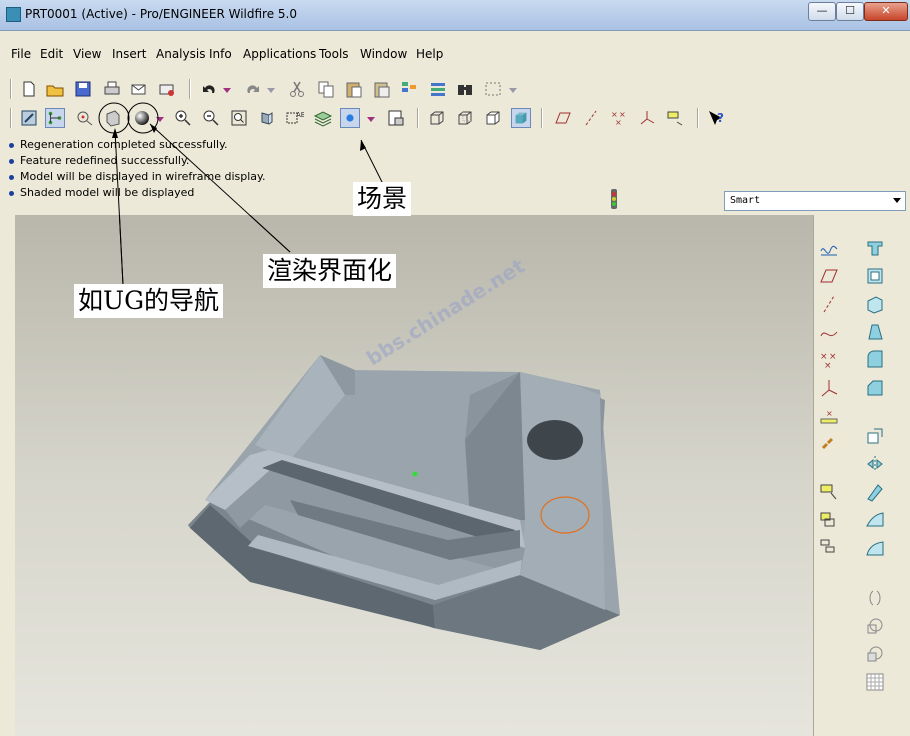  What do you see at coordinates (113, 118) in the screenshot?
I see `orient-mode-icon` at bounding box center [113, 118].